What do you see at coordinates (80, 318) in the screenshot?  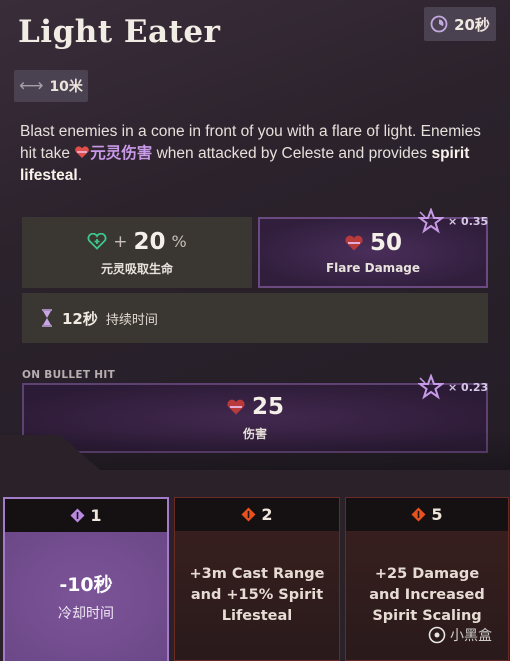 I see `duration-value: 12秒` at bounding box center [80, 318].